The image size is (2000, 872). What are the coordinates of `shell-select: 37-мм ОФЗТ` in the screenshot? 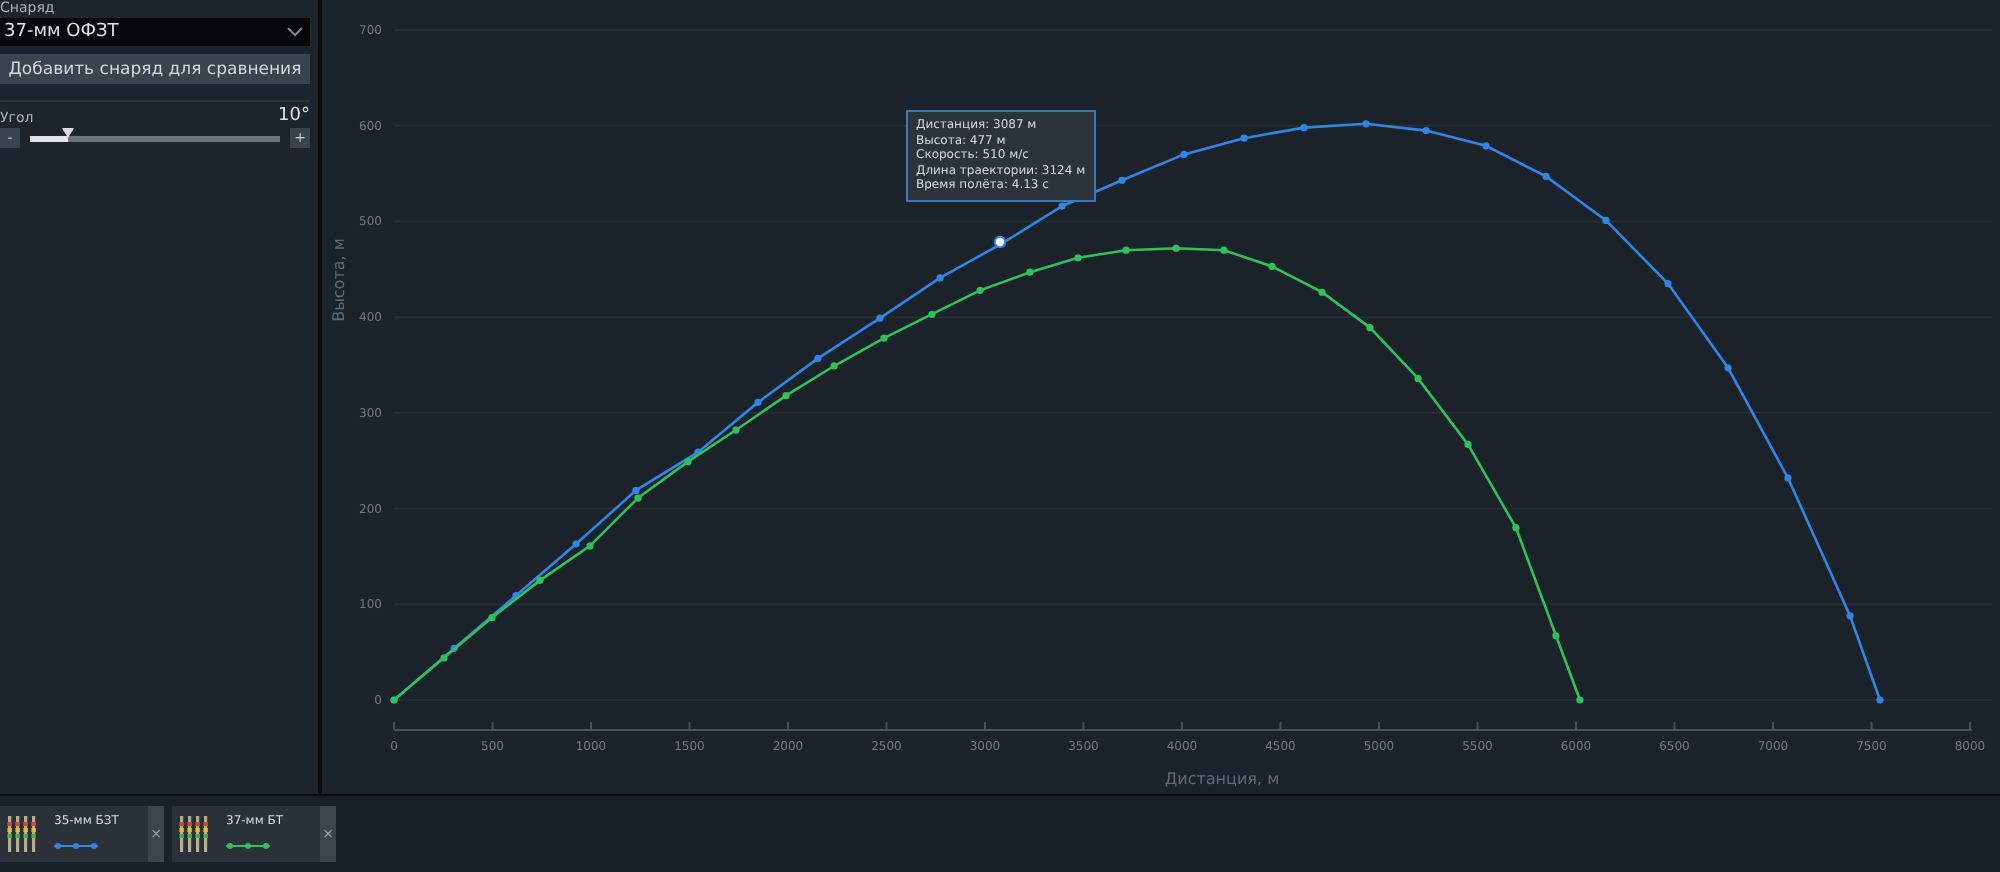 It's located at (155, 32).